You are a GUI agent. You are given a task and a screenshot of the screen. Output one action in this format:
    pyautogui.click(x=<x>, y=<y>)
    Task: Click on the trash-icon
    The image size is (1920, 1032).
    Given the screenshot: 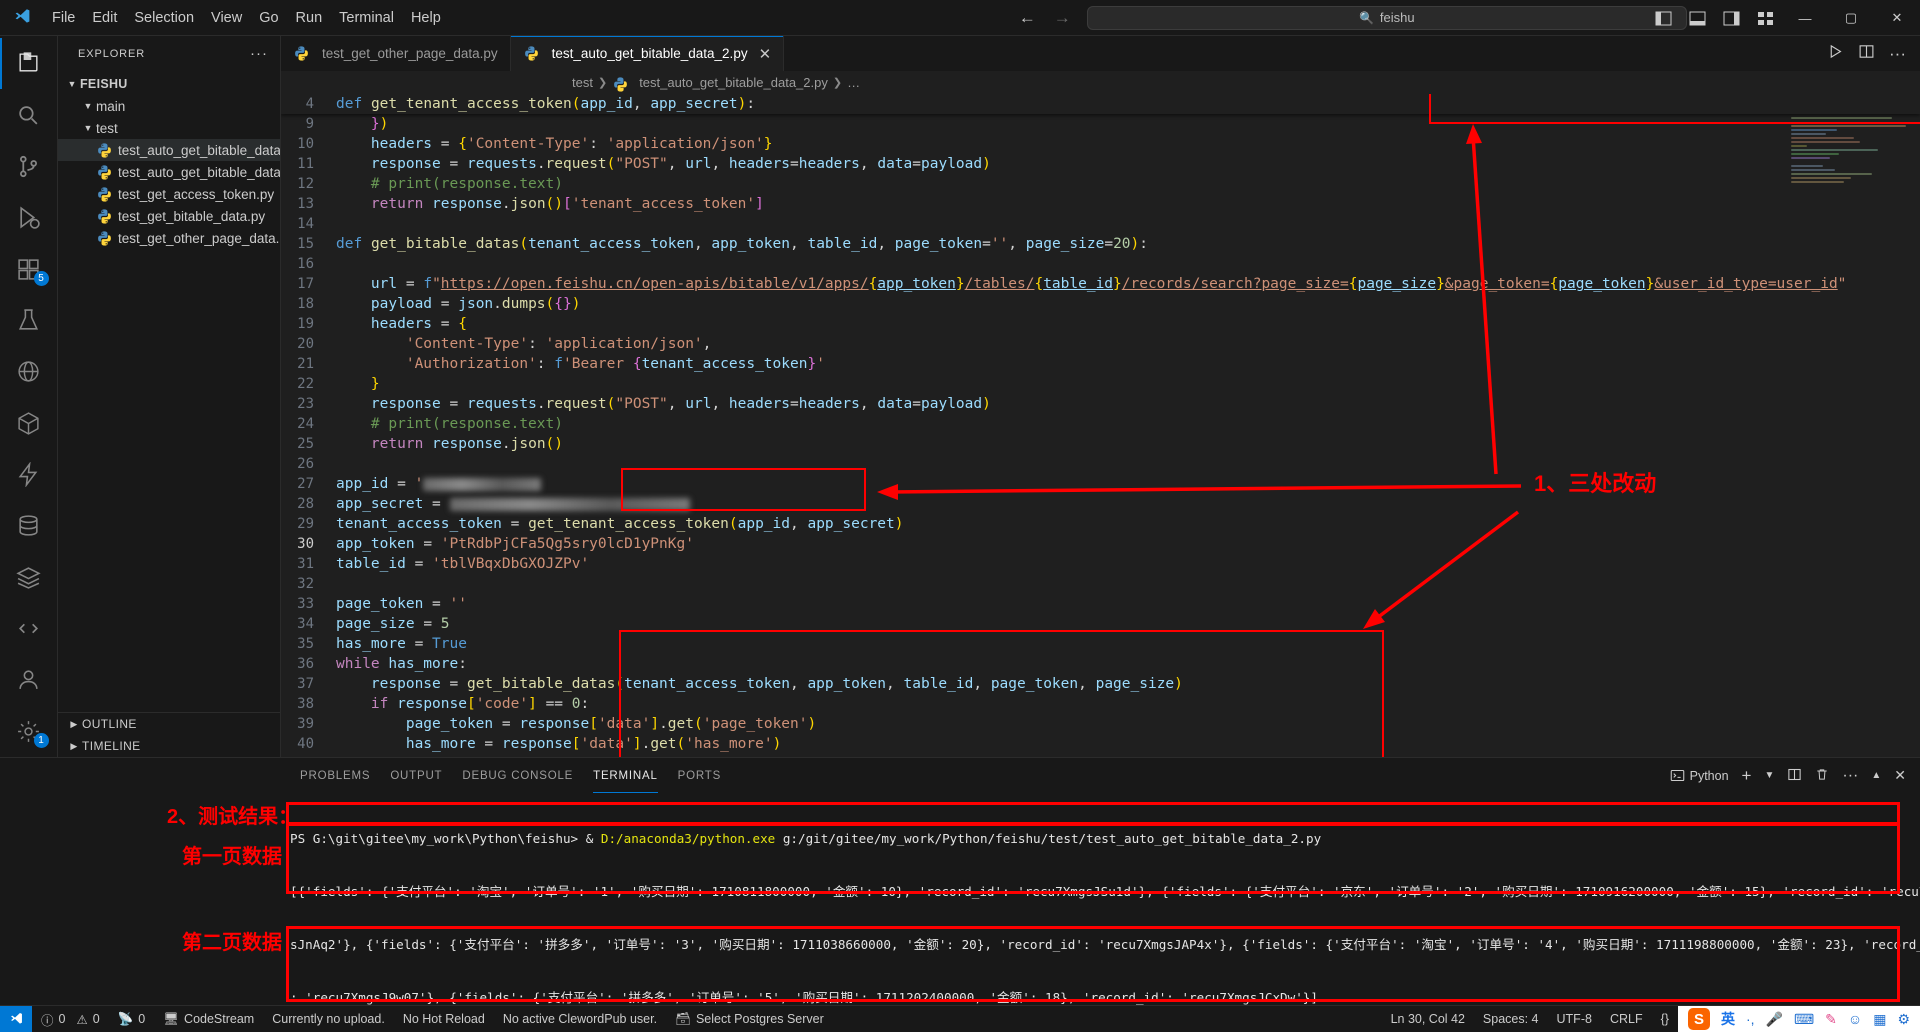 What is the action you would take?
    pyautogui.click(x=1822, y=776)
    